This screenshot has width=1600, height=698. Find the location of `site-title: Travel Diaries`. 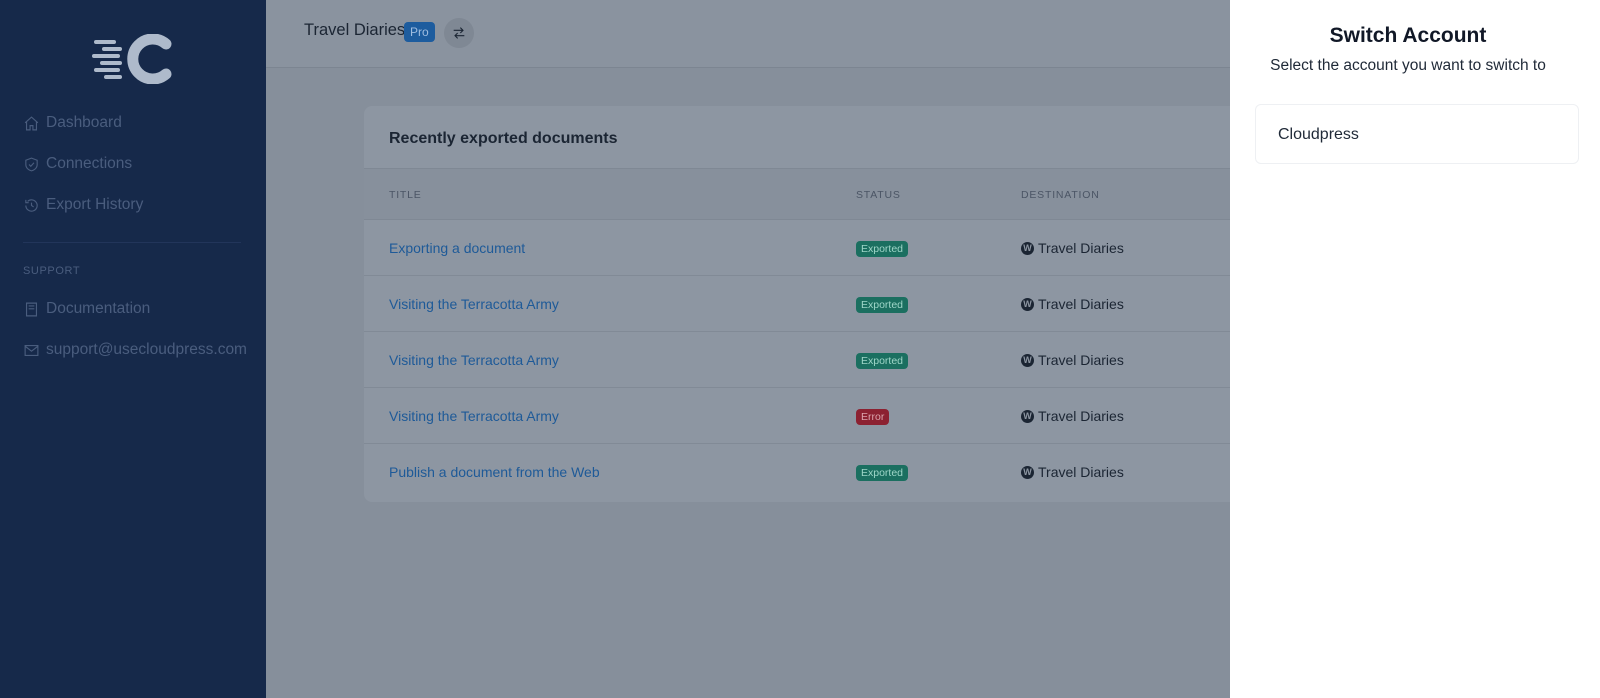

site-title: Travel Diaries is located at coordinates (355, 30).